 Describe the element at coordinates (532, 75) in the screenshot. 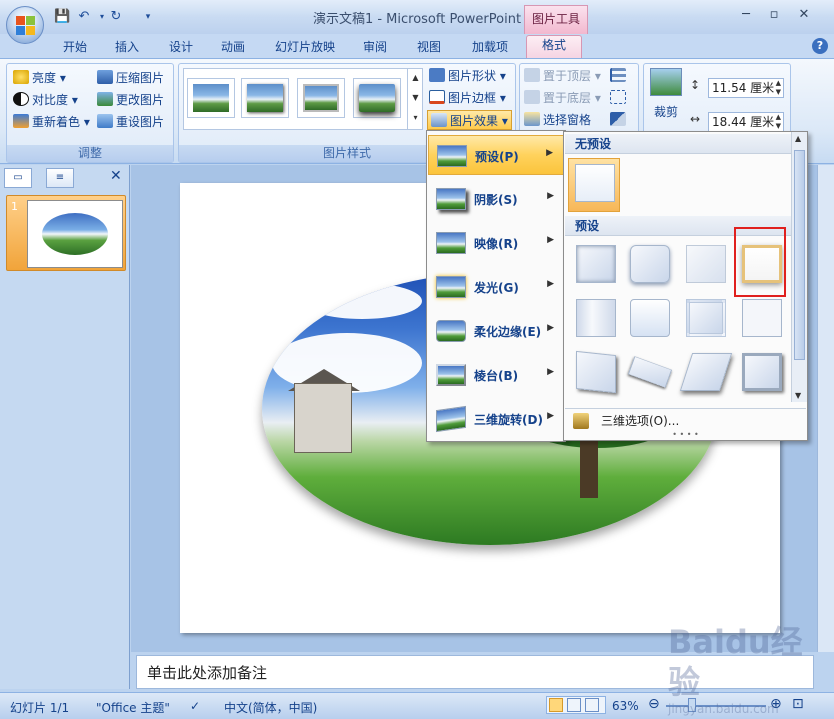

I see `bring-front-icon` at that location.